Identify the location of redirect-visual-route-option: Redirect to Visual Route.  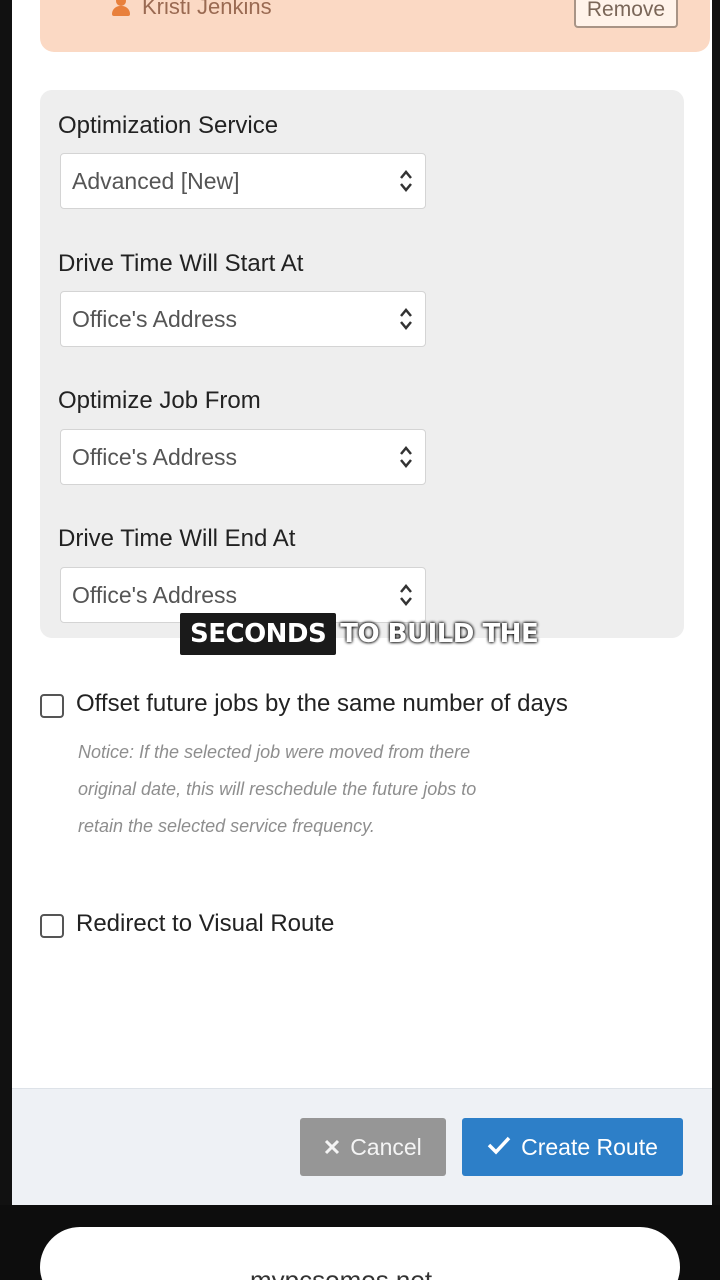
(187, 924).